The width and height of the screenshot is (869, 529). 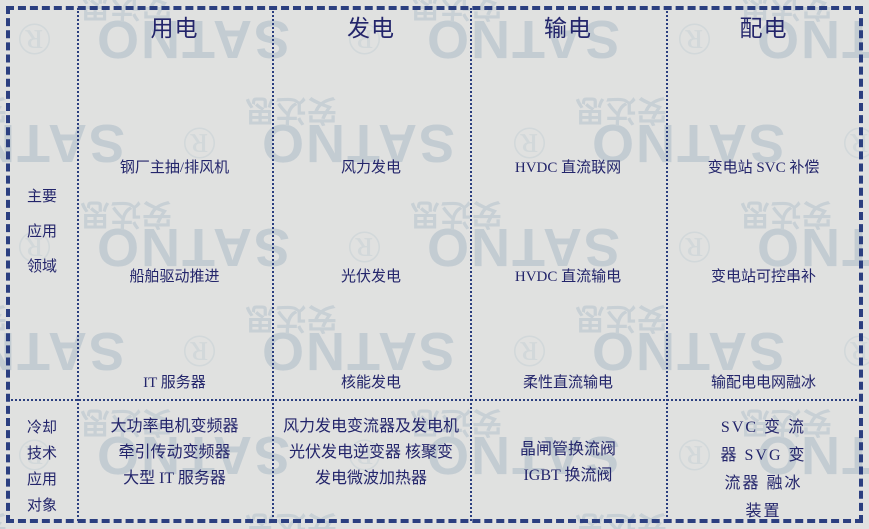 I want to click on cooling-line: 光伏发电逆变器 核聚变, so click(x=370, y=452).